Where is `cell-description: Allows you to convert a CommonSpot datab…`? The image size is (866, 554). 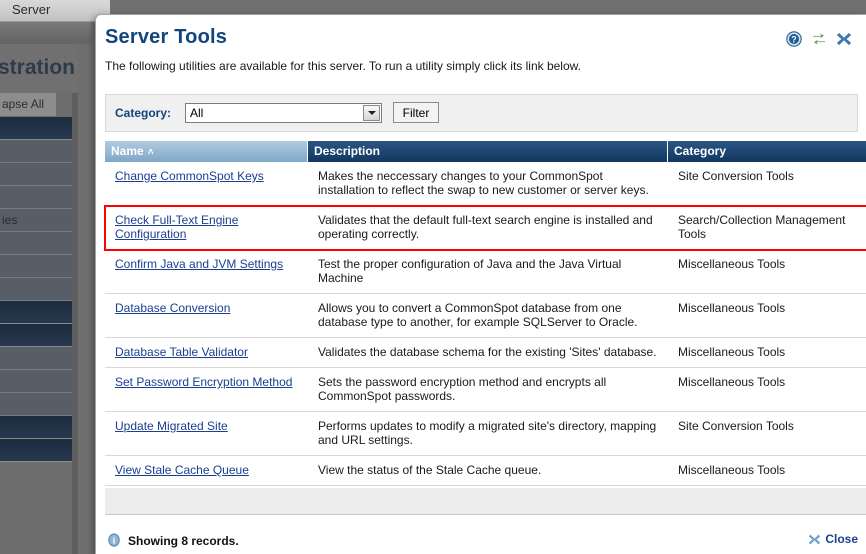
cell-description: Allows you to convert a CommonSpot datab… is located at coordinates (478, 315).